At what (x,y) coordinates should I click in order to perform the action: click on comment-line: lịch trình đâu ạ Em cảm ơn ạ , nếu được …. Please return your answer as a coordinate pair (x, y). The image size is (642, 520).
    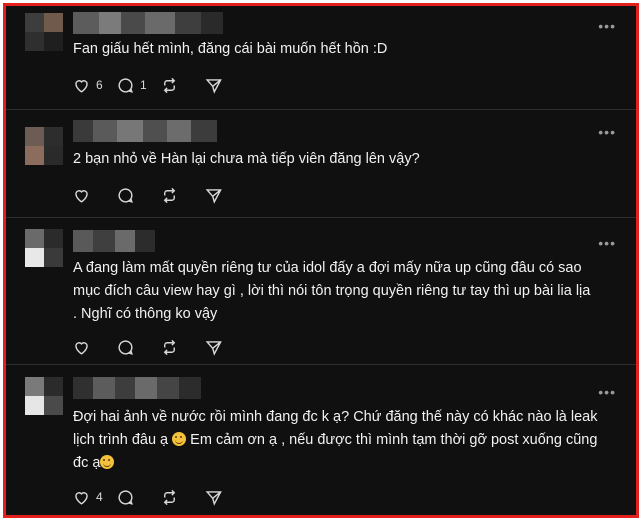
    Looking at the image, I should click on (335, 440).